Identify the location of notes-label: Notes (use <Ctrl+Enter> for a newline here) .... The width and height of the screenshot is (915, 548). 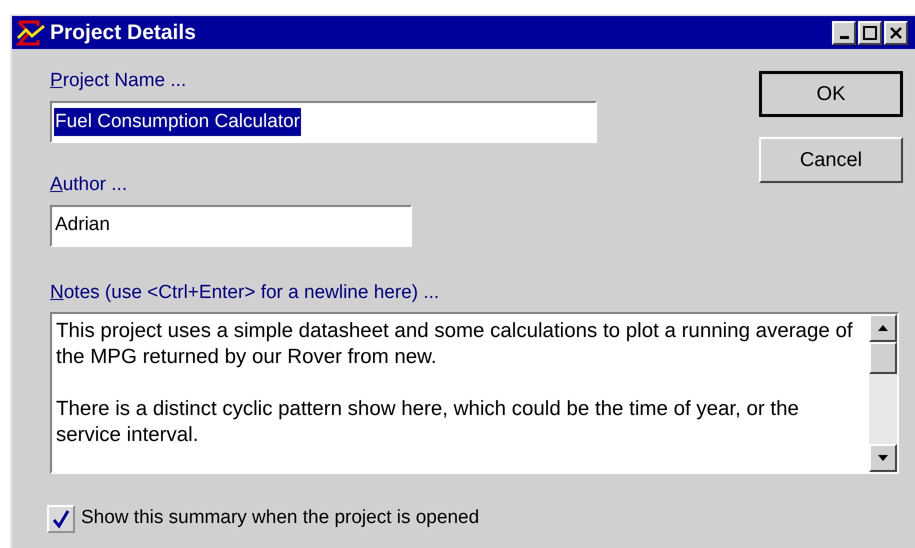
(245, 292).